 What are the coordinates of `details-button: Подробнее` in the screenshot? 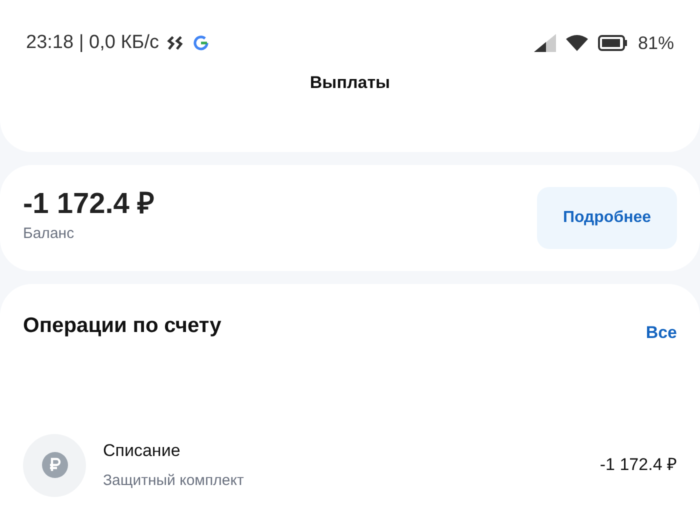 It's located at (607, 218).